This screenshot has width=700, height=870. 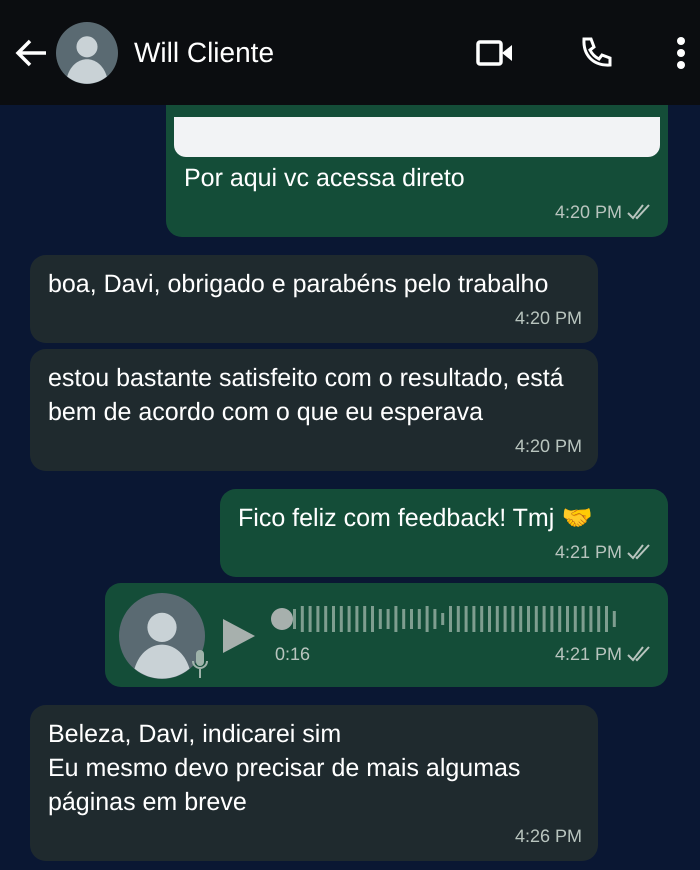 What do you see at coordinates (306, 395) in the screenshot?
I see `message-text: estou bastante satisfeito com o resultado, está bem de acordo com o que eu esperava` at bounding box center [306, 395].